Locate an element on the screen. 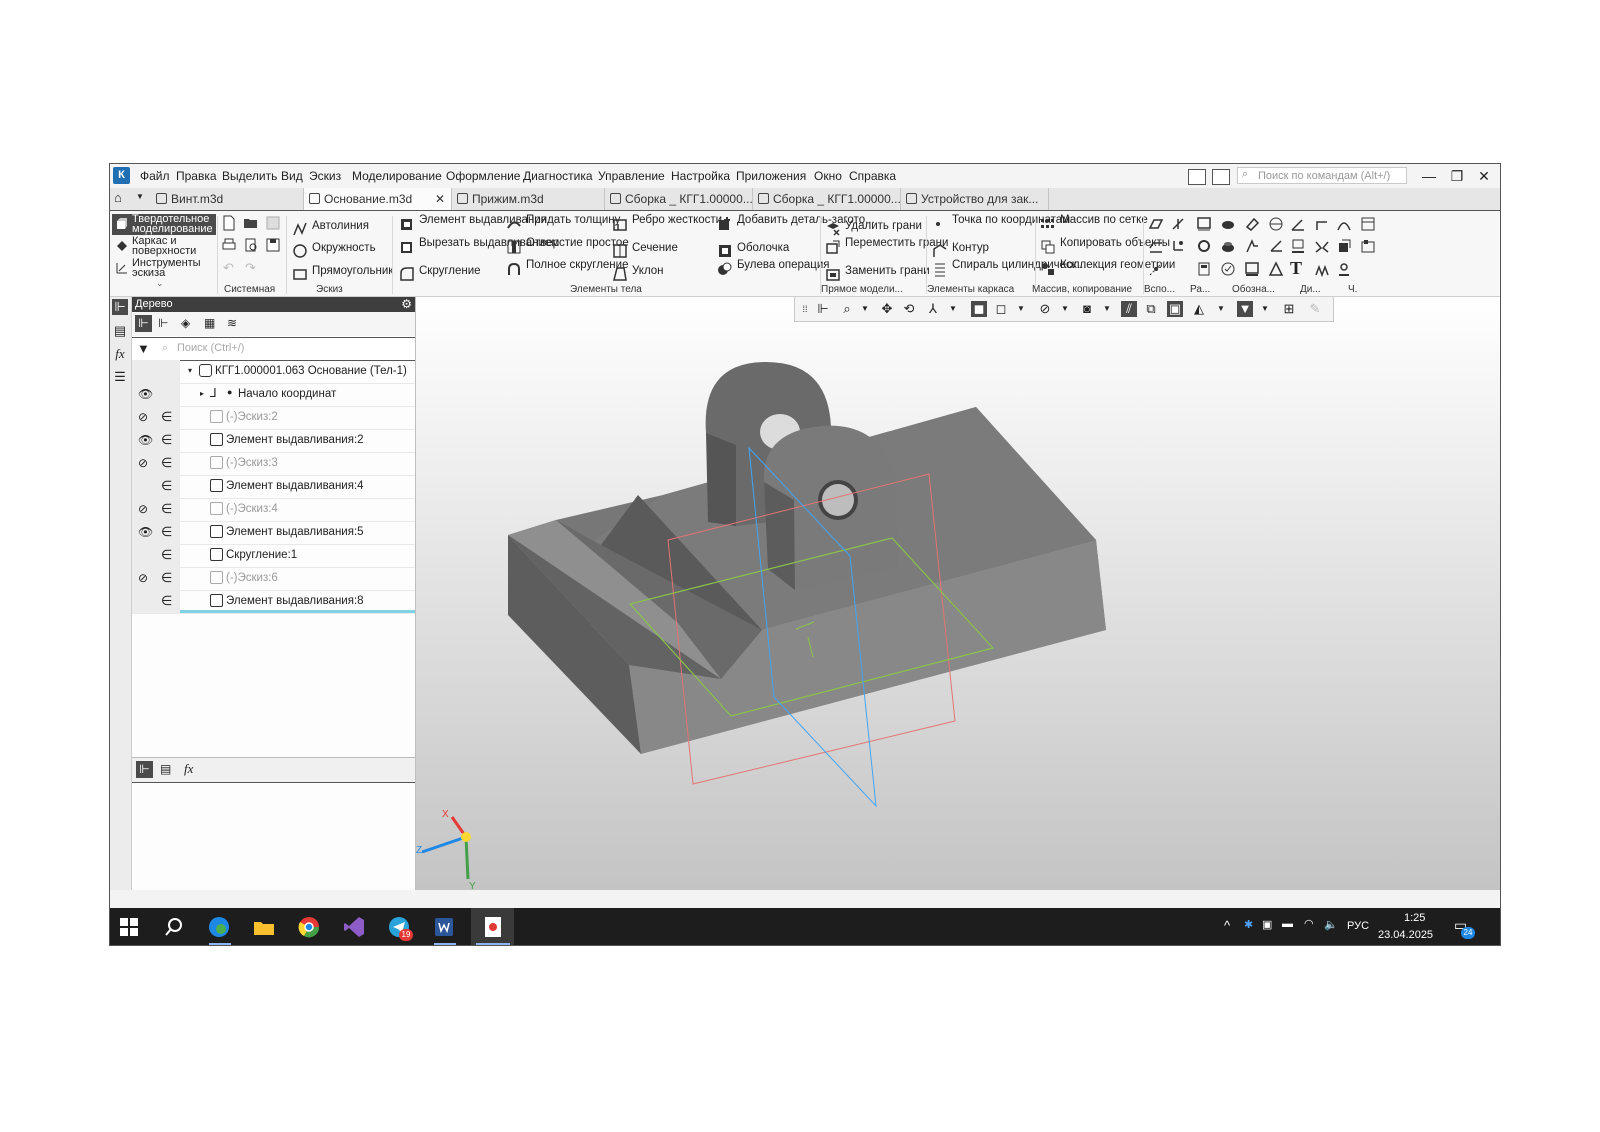 The width and height of the screenshot is (1600, 1132). section-button: Сечение is located at coordinates (644, 250).